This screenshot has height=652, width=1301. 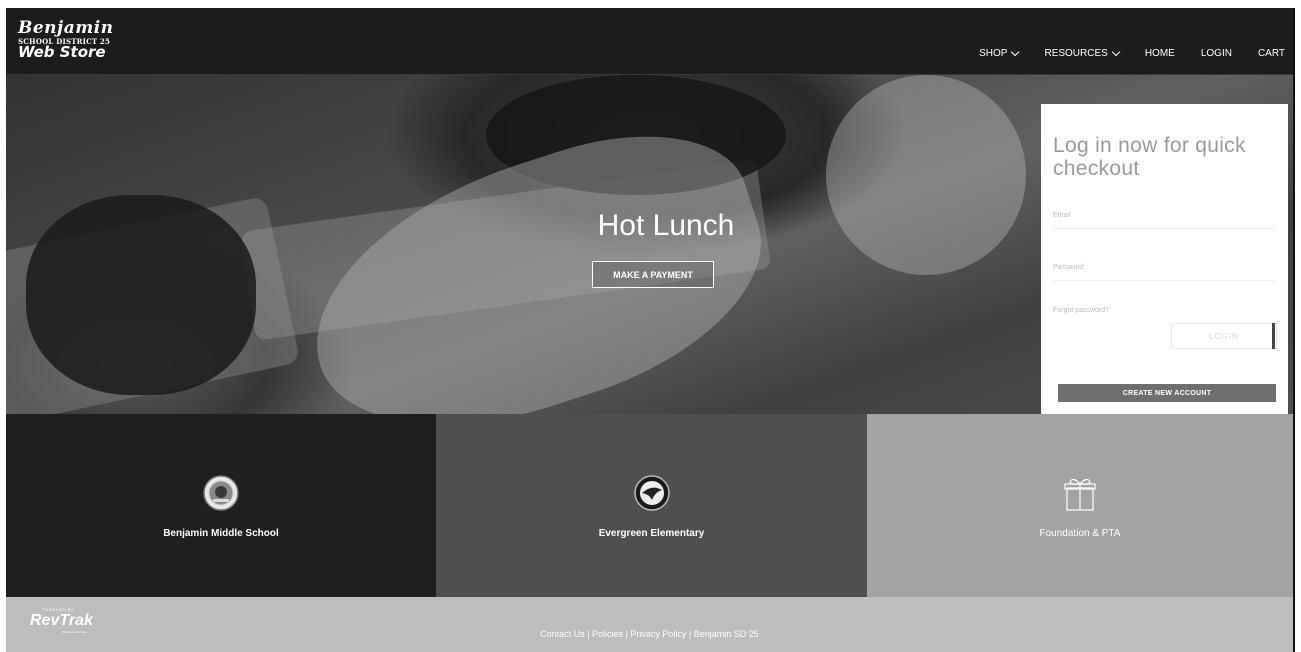 I want to click on nav-login-label: LOGIN, so click(x=1216, y=53).